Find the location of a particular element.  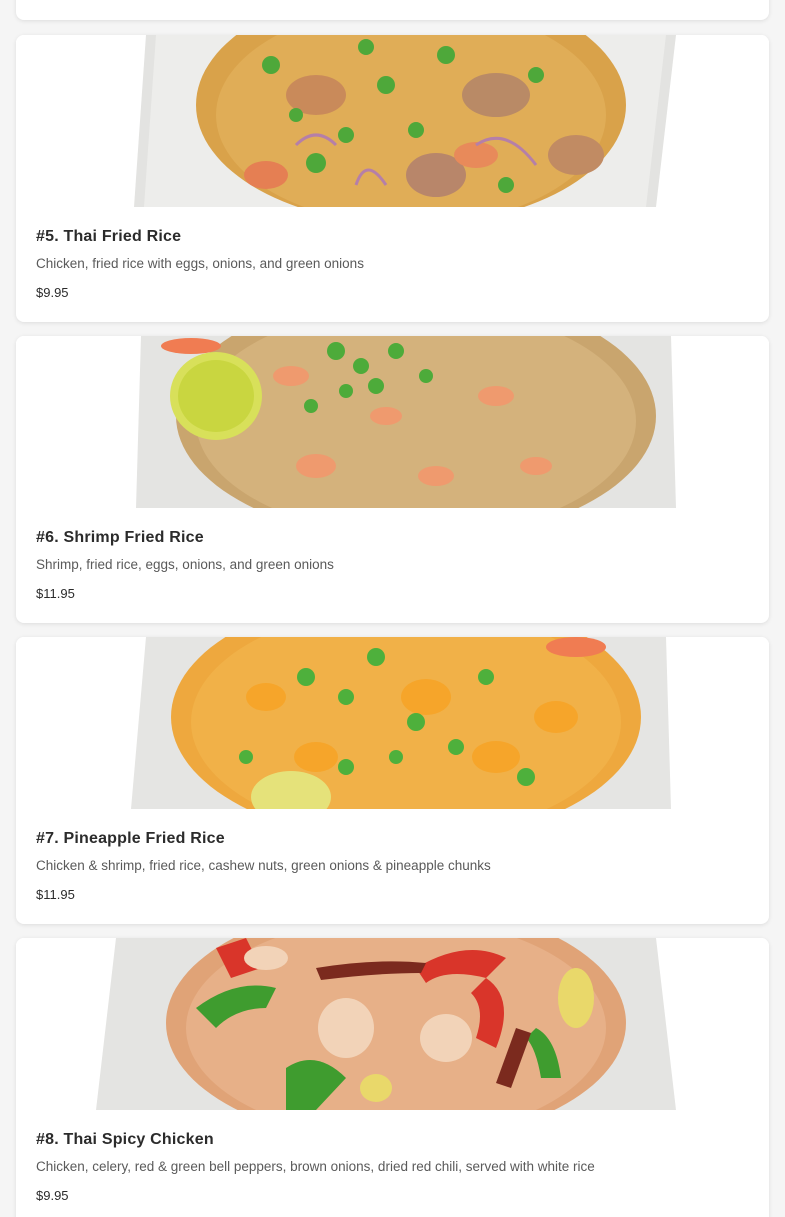

pineapple-fried-rice-photo is located at coordinates (392, 723).